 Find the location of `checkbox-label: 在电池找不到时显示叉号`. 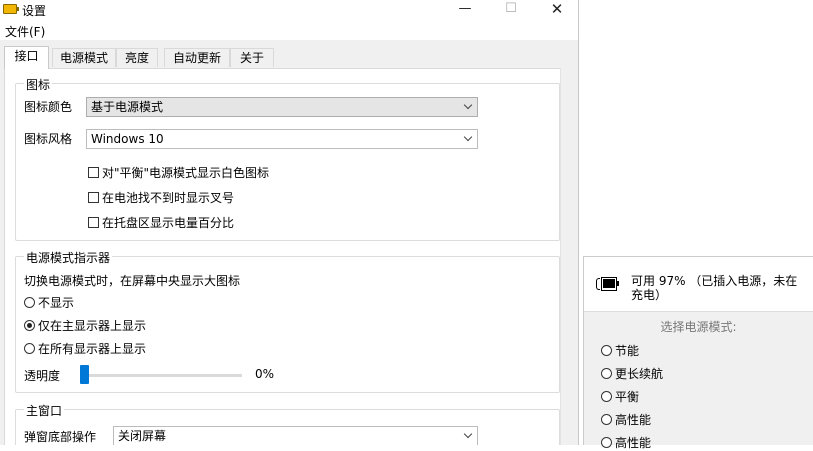

checkbox-label: 在电池找不到时显示叉号 is located at coordinates (168, 198).